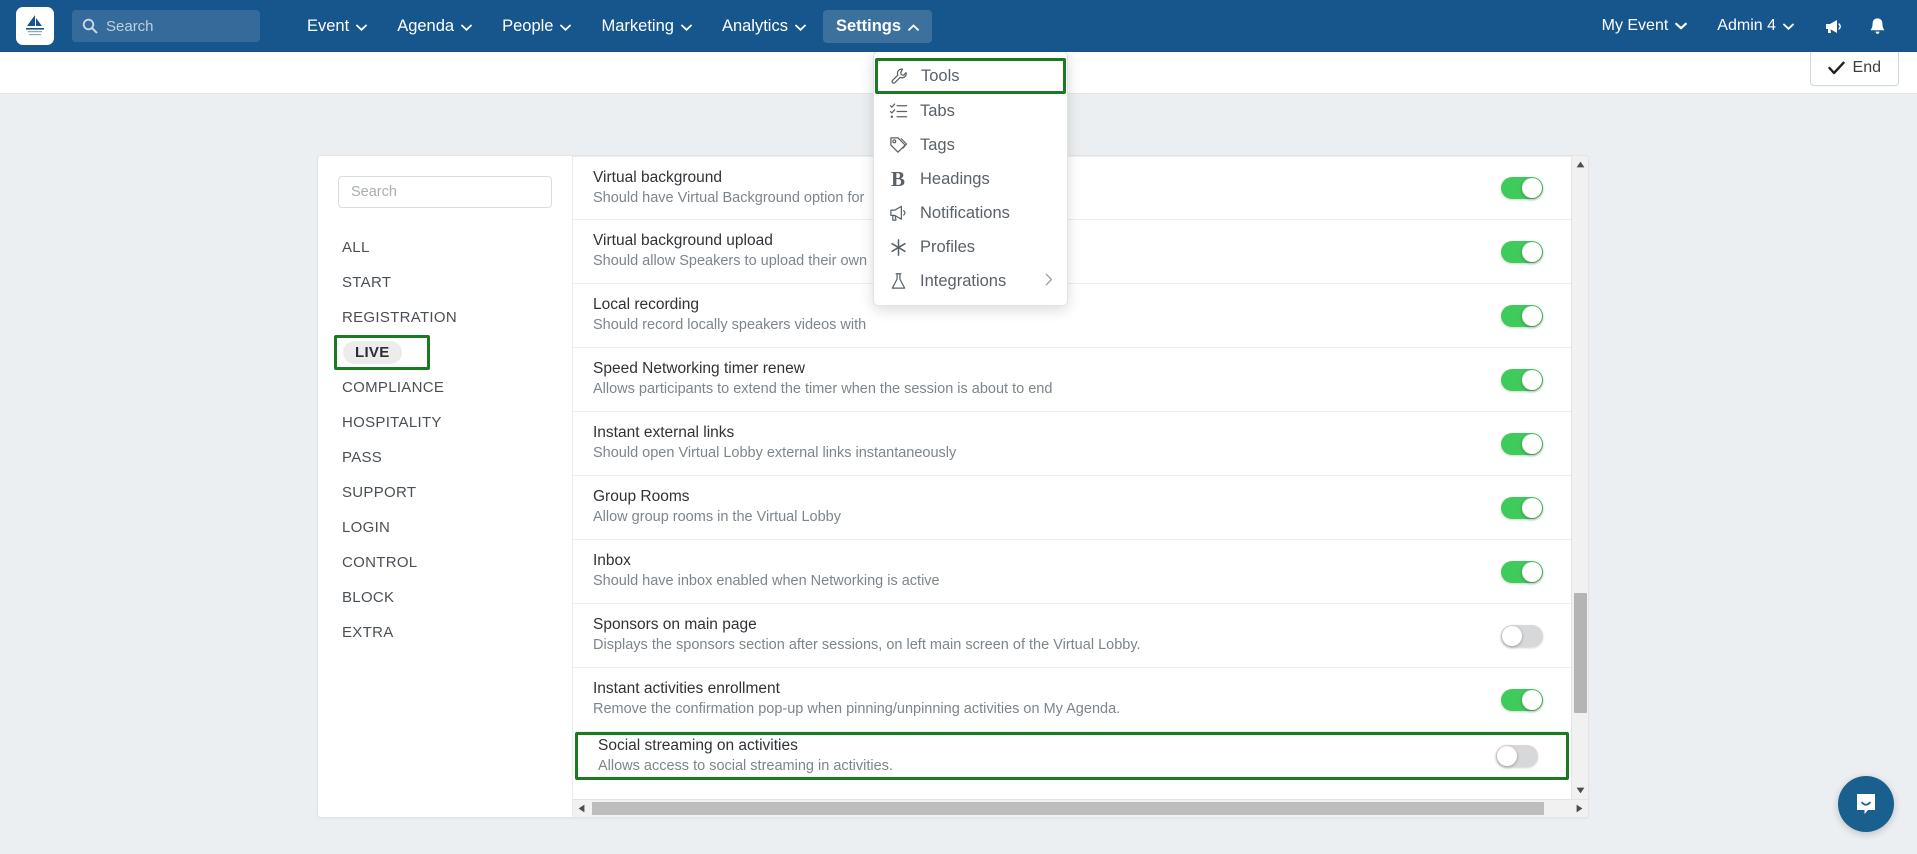 This screenshot has width=1917, height=854. Describe the element at coordinates (970, 145) in the screenshot. I see `dropdown-item-tags: Tags` at that location.